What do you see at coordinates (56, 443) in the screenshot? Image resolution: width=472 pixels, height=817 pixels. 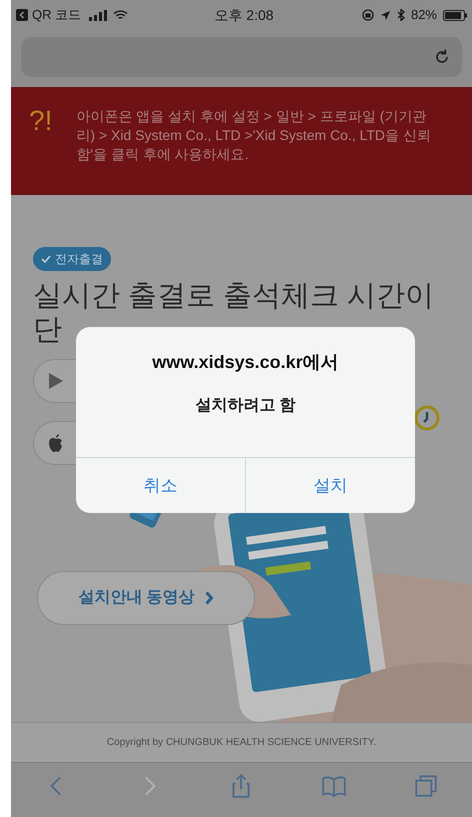 I see `apple-icon` at bounding box center [56, 443].